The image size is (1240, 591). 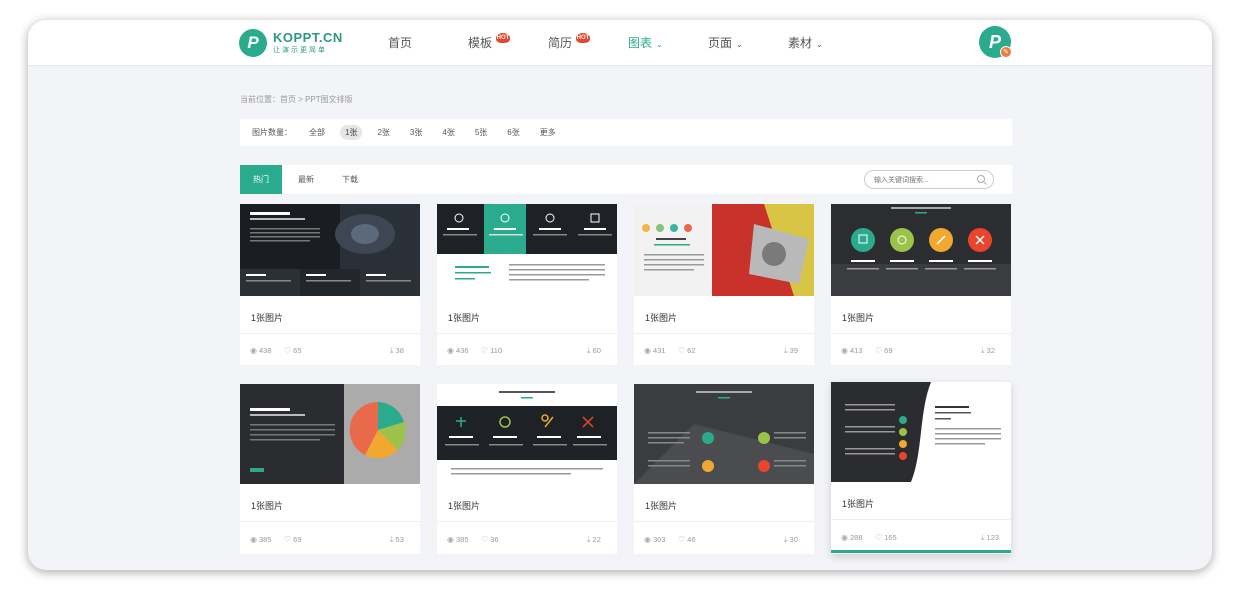 I want to click on nav-item-materials: 素材 ⌄, so click(x=808, y=43).